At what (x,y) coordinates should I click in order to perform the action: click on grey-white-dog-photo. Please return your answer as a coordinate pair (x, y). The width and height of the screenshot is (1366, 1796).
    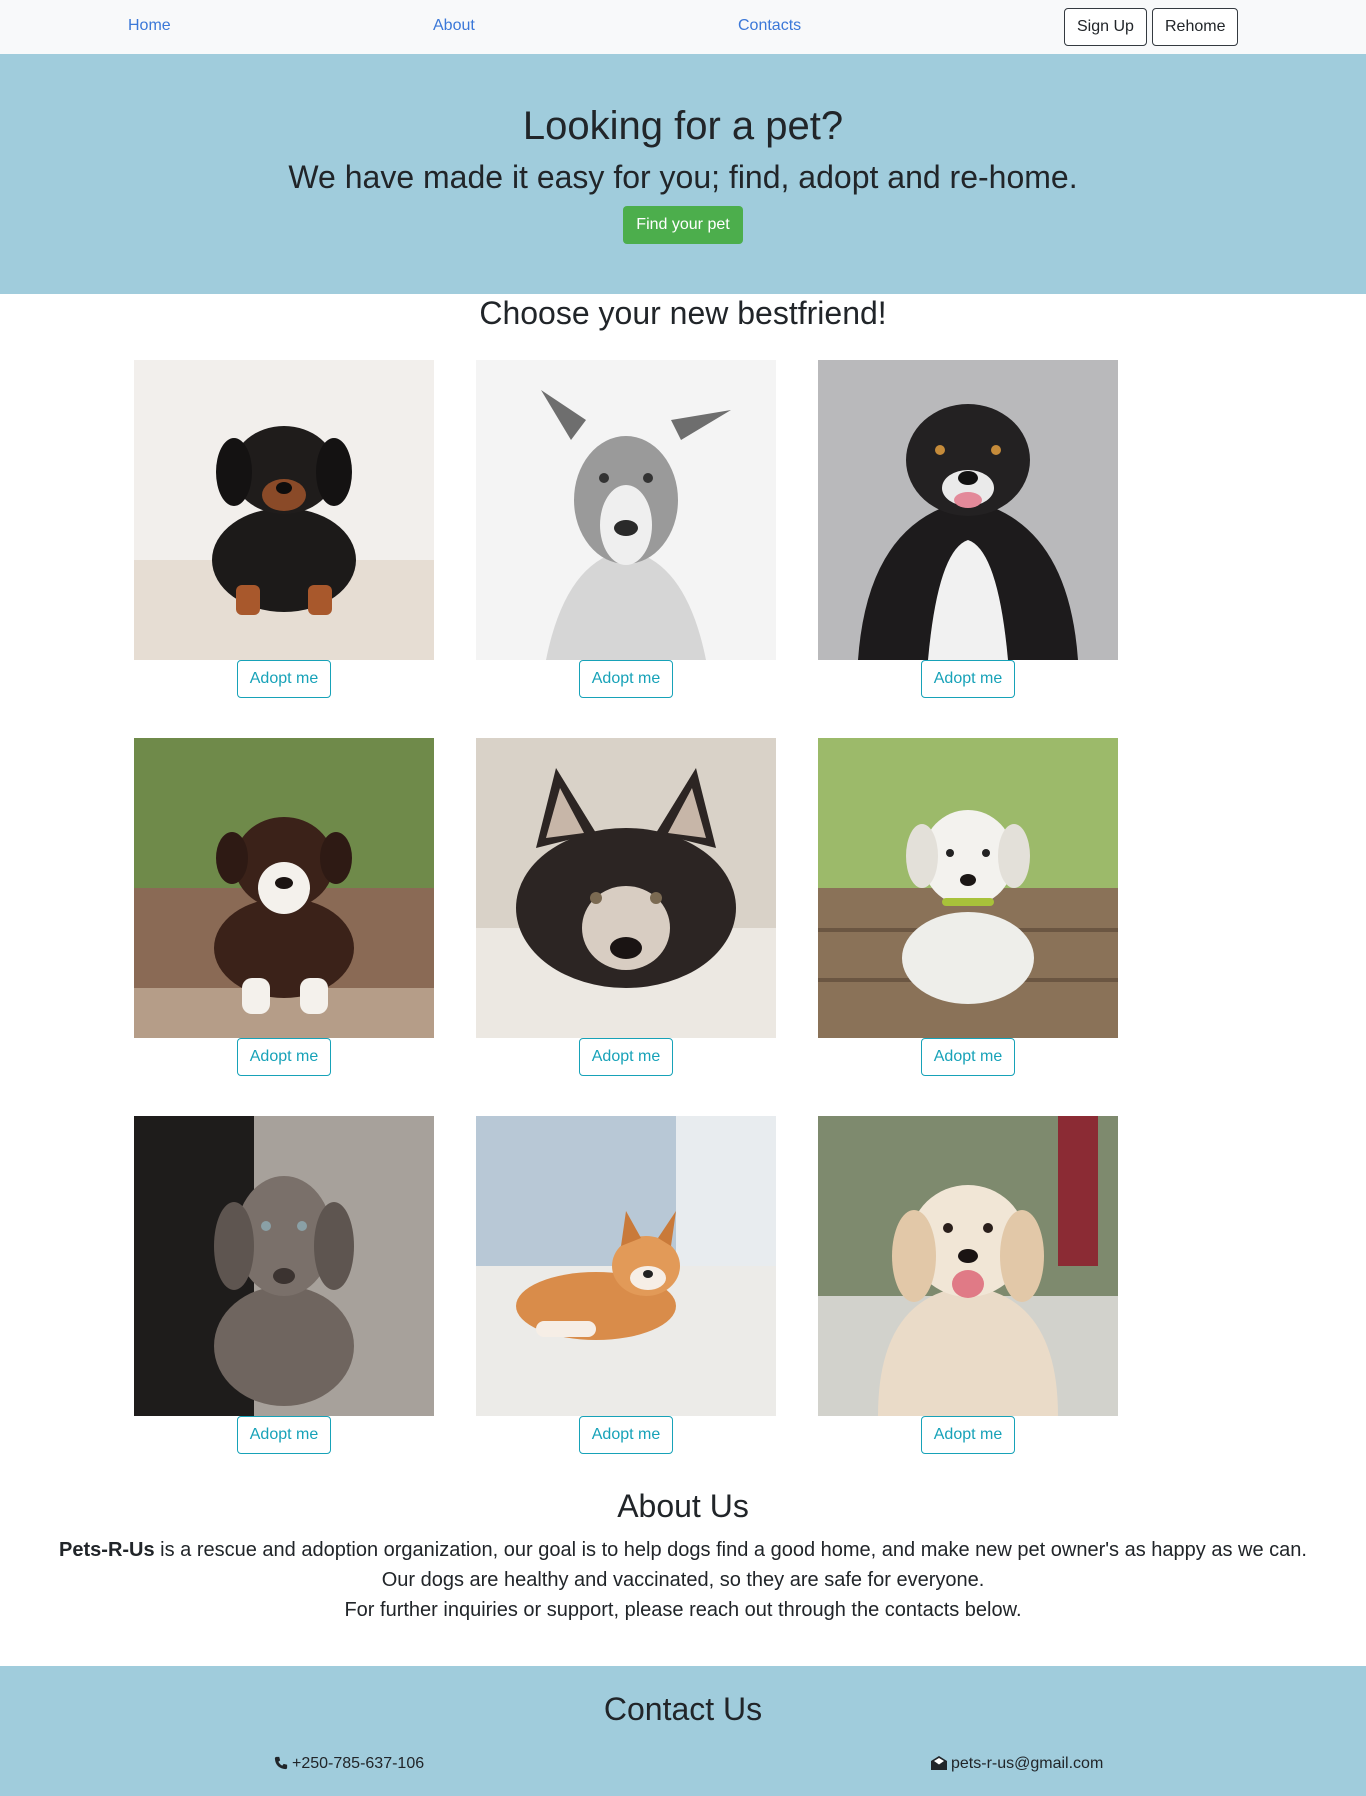
    Looking at the image, I should click on (626, 510).